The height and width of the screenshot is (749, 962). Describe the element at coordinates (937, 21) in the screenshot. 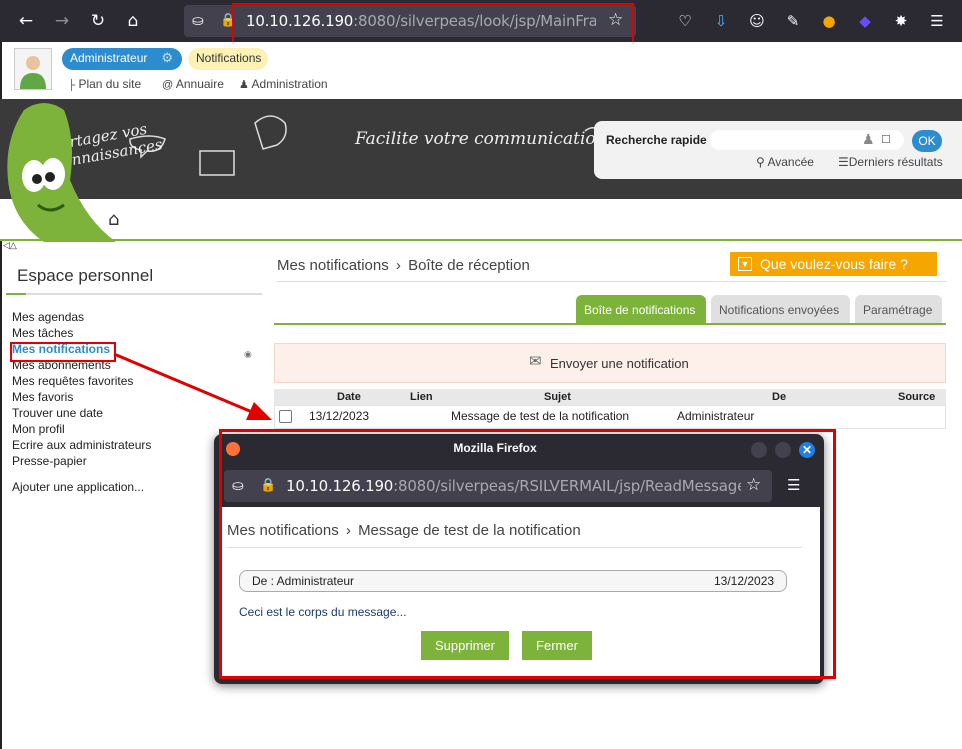

I see `menu-hamburger-icon: ☰` at that location.